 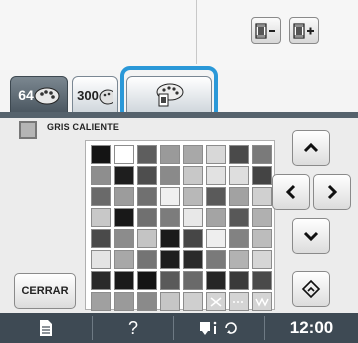 I want to click on help-button: ?, so click(x=133, y=328).